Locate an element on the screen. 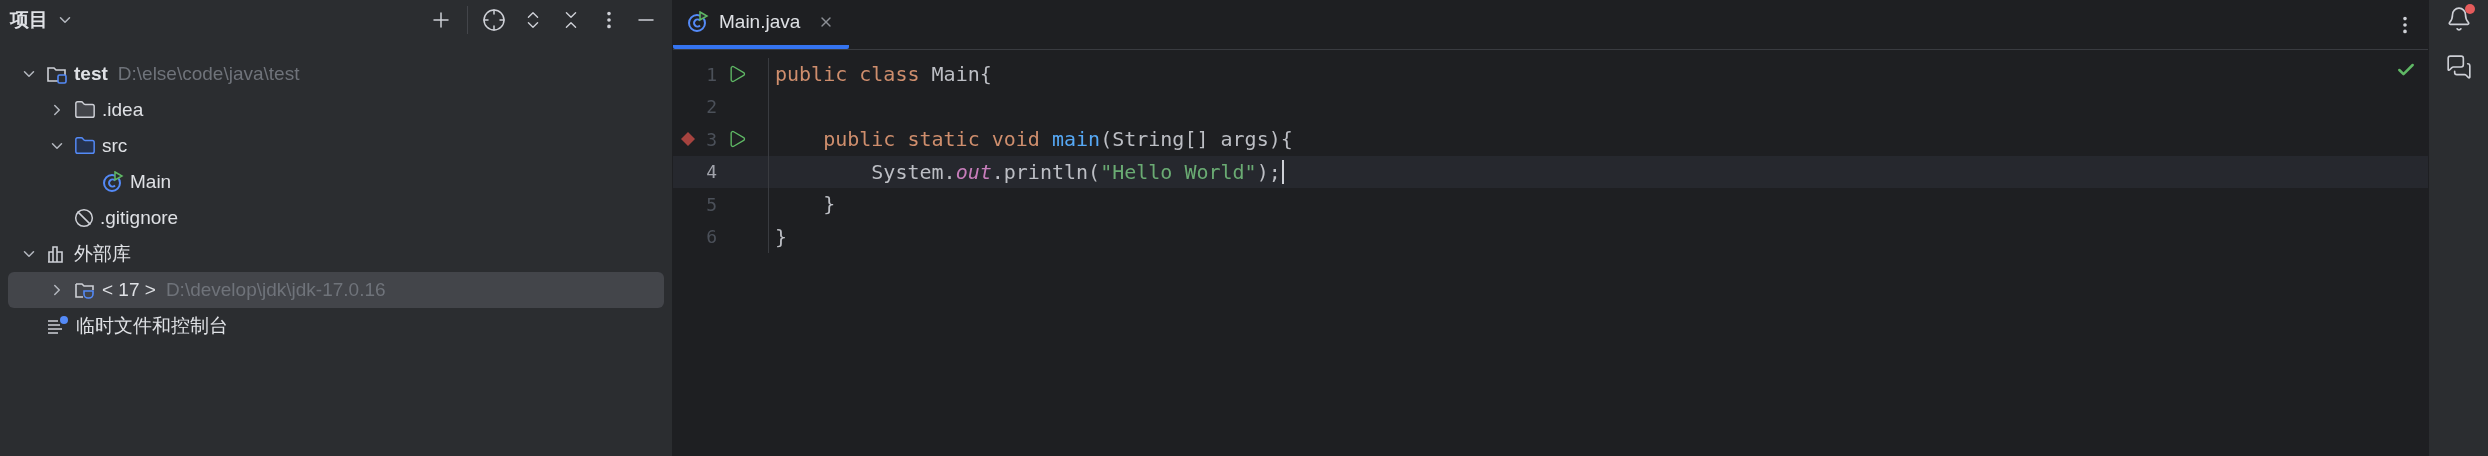 This screenshot has width=2488, height=456. text-cursor is located at coordinates (1282, 171).